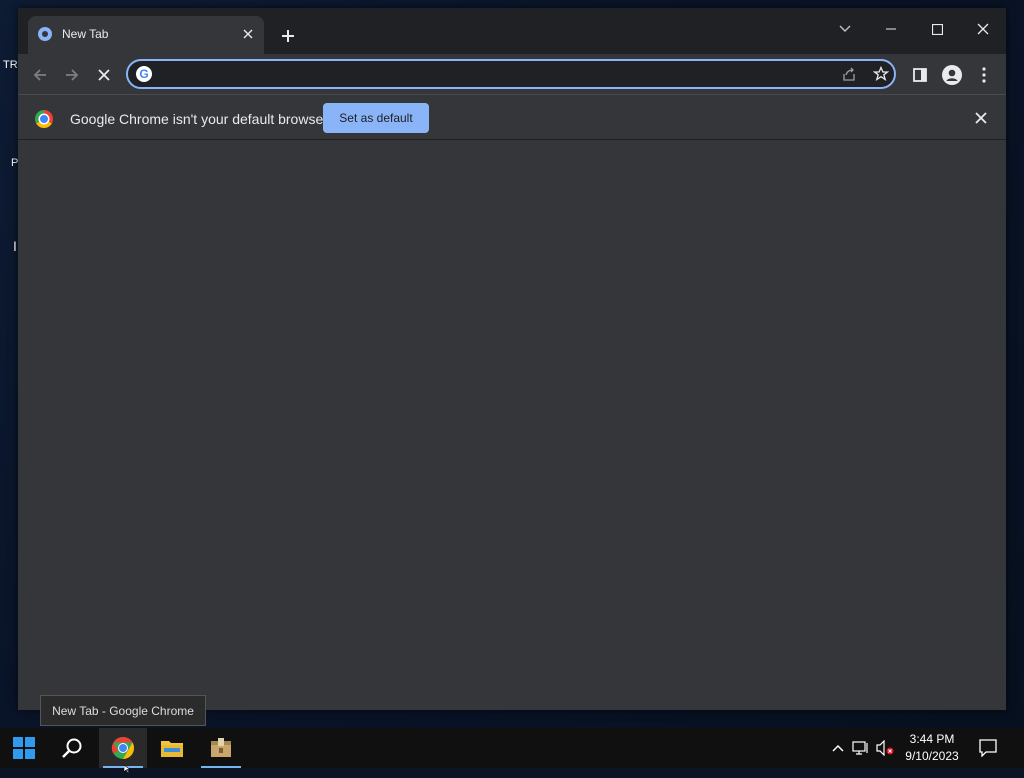  I want to click on maximize-button, so click(937, 29).